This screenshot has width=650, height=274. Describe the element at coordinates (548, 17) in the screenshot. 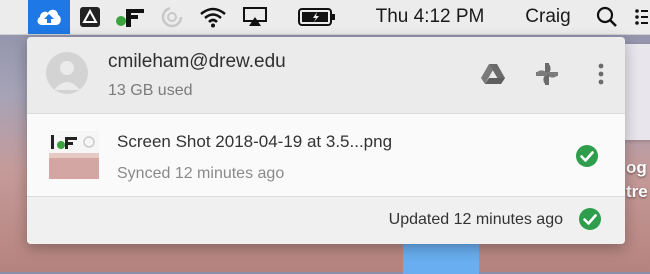

I see `menu-bar-user: Craig` at that location.